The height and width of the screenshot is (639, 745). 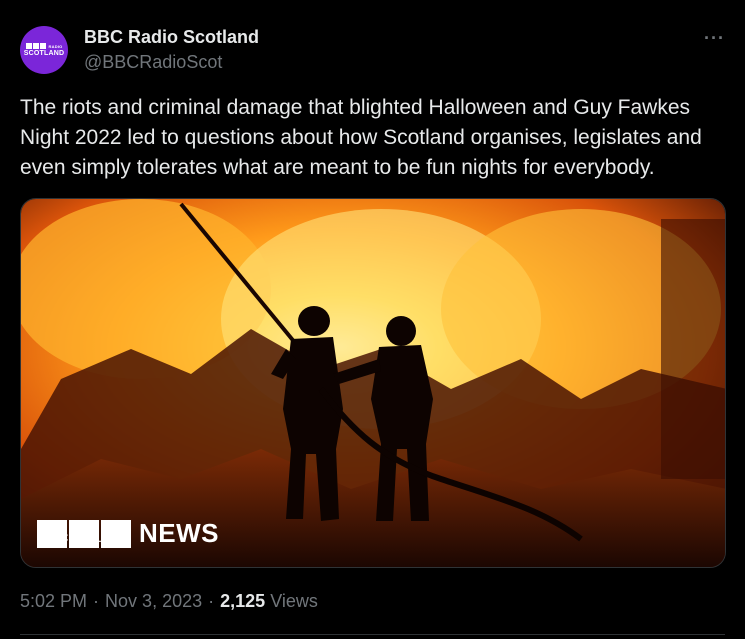 What do you see at coordinates (53, 601) in the screenshot?
I see `tweet-time: 5:02 PM` at bounding box center [53, 601].